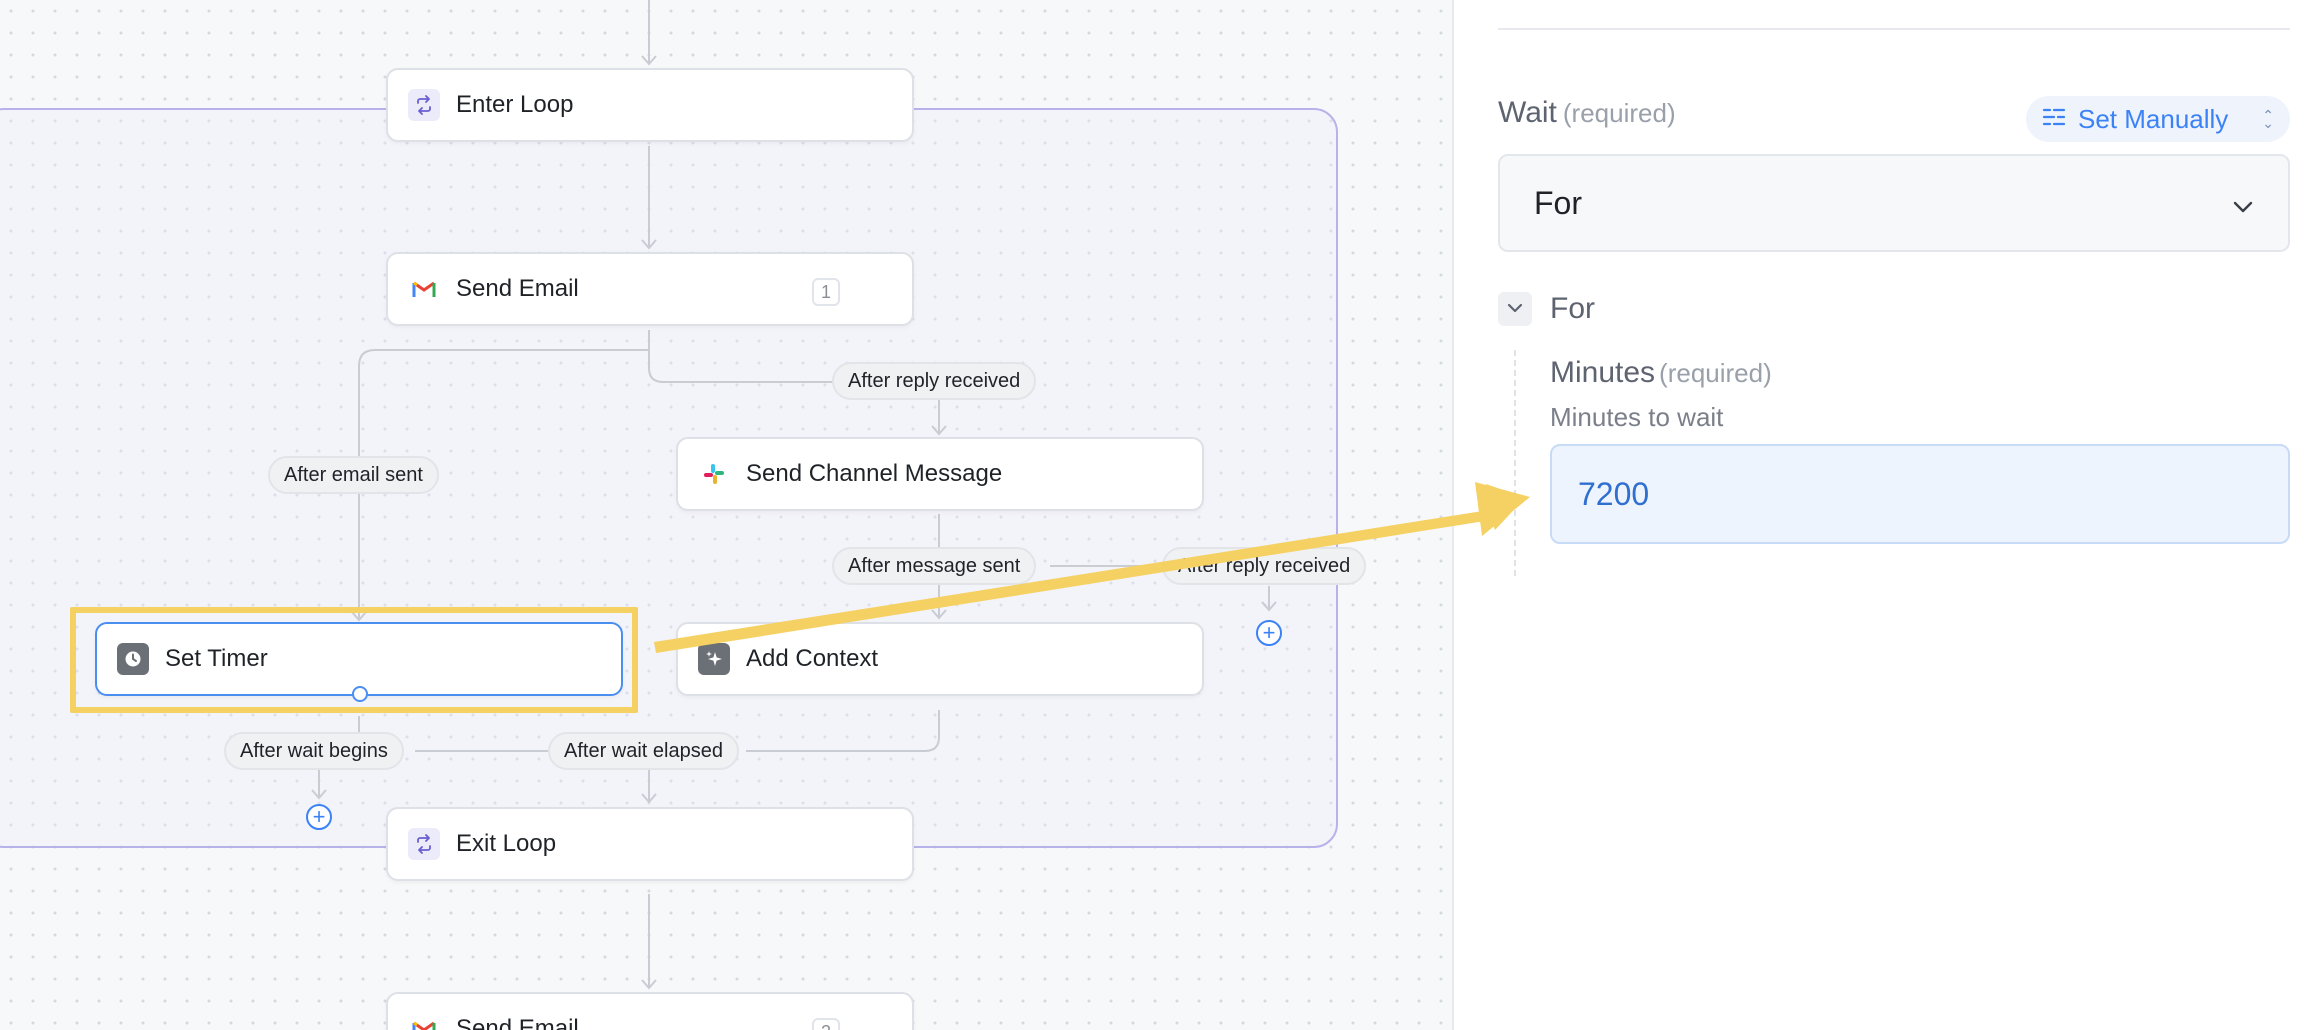  What do you see at coordinates (714, 659) in the screenshot?
I see `sparkle-icon` at bounding box center [714, 659].